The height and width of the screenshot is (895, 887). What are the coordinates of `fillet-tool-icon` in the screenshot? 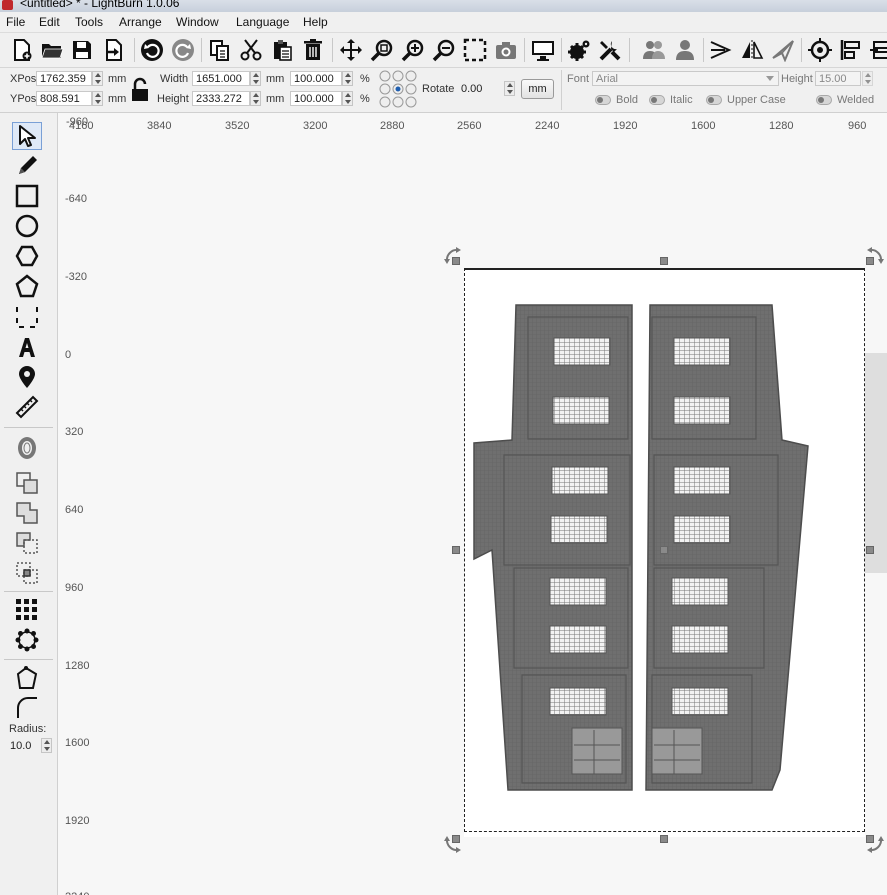 It's located at (27, 708).